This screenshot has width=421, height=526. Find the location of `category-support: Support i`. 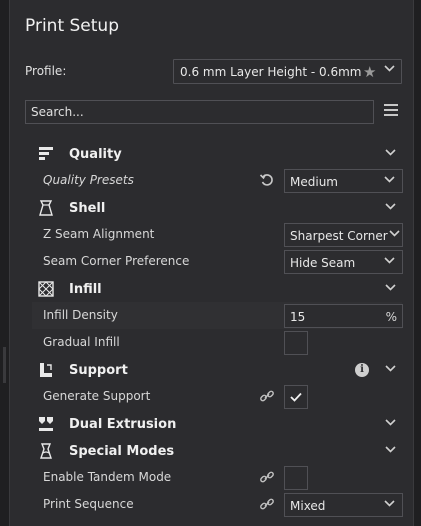

category-support: Support i is located at coordinates (217, 371).